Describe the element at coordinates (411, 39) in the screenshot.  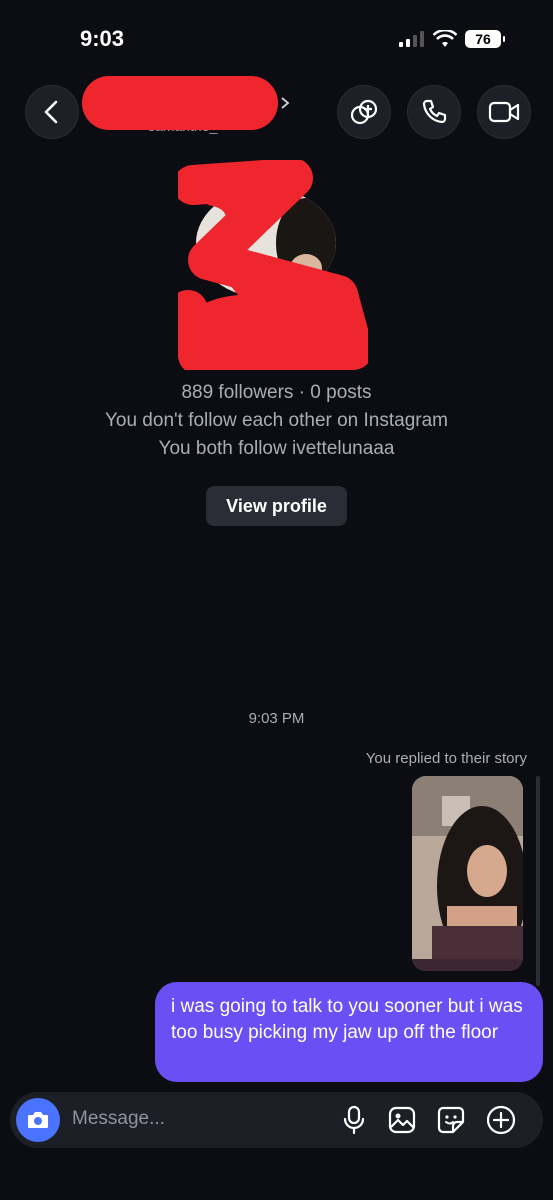
I see `cellular-signal-icon` at that location.